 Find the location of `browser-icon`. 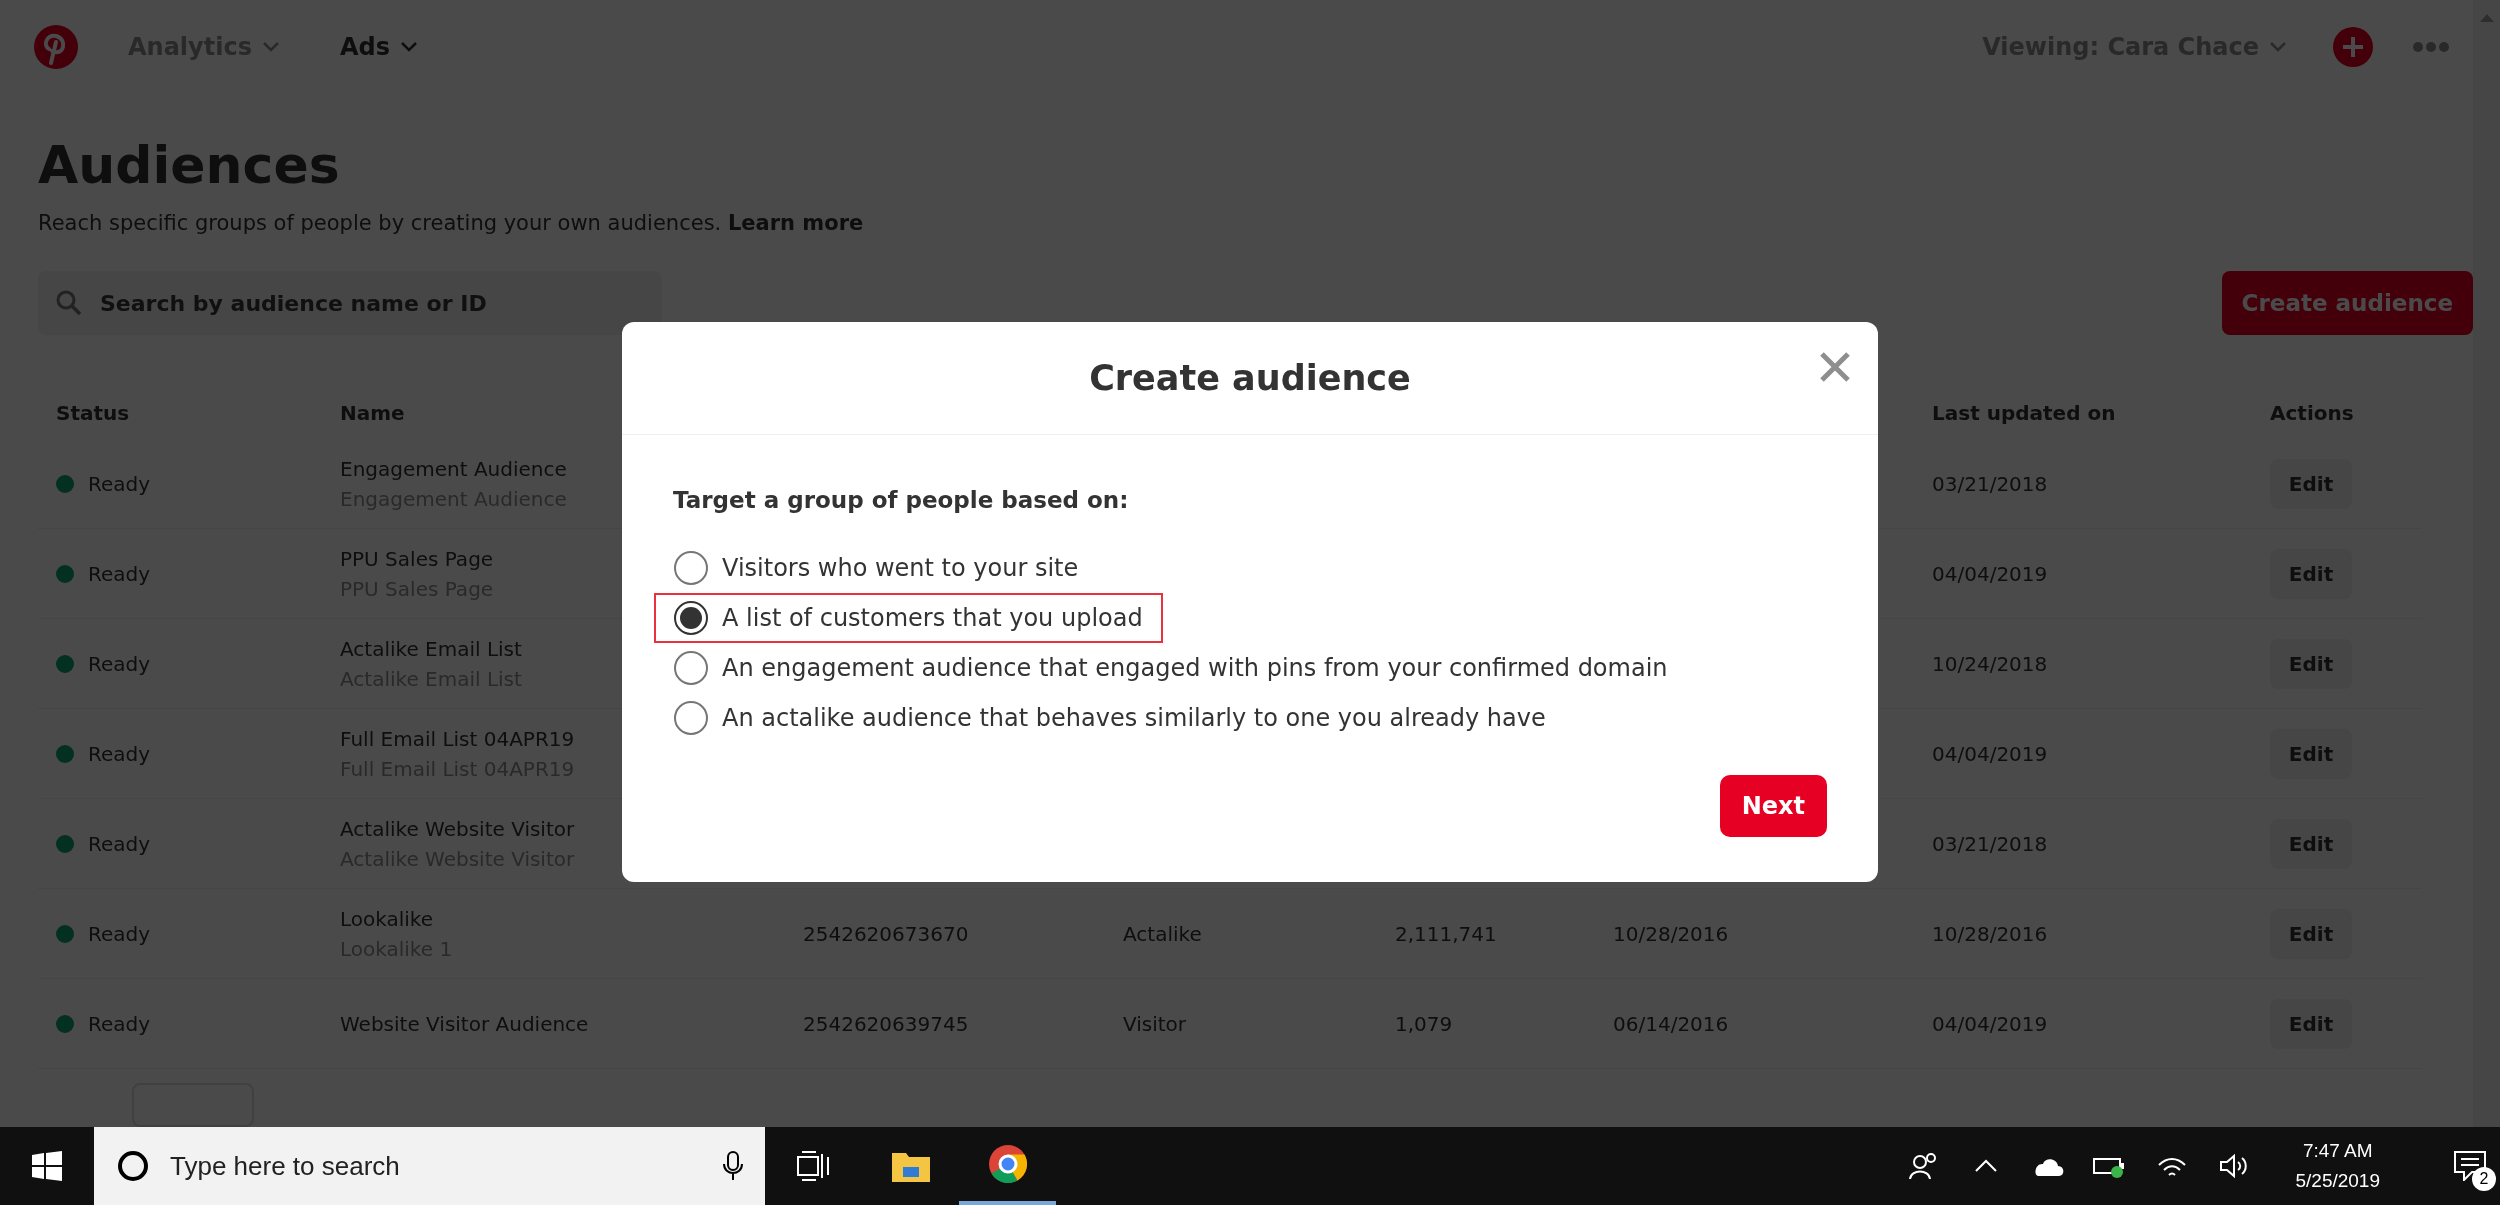

browser-icon is located at coordinates (1007, 1164).